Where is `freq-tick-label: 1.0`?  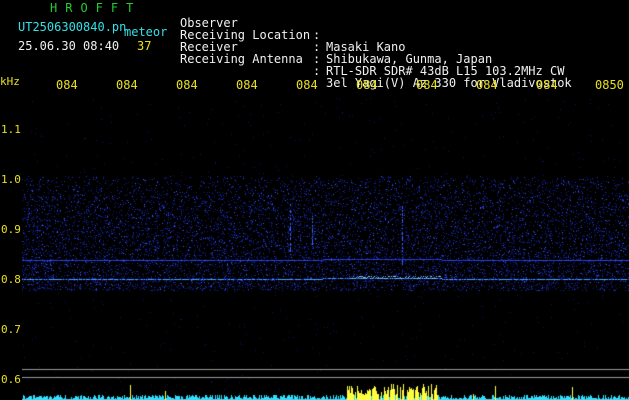 freq-tick-label: 1.0 is located at coordinates (11, 179).